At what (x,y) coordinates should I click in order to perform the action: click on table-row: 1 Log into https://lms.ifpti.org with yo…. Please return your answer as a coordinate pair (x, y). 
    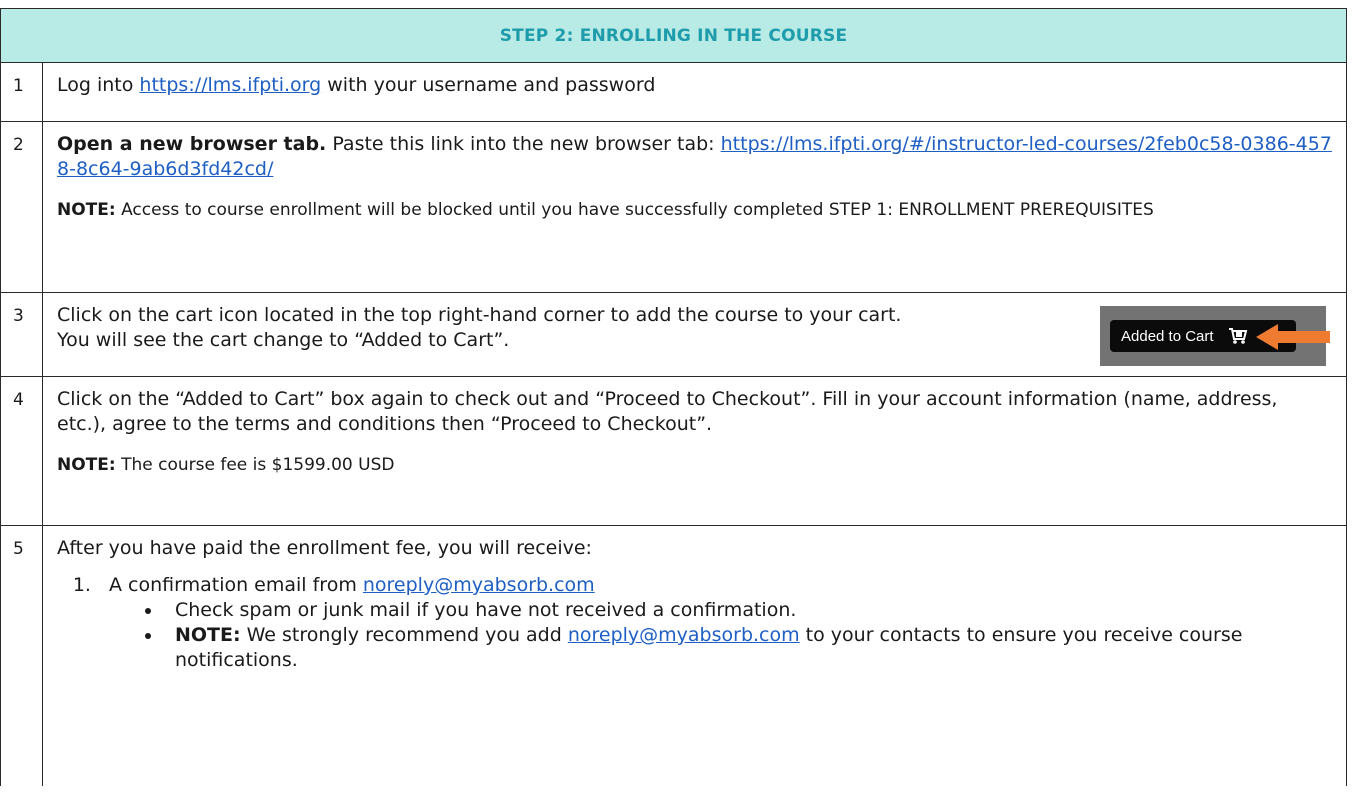
    Looking at the image, I should click on (673, 92).